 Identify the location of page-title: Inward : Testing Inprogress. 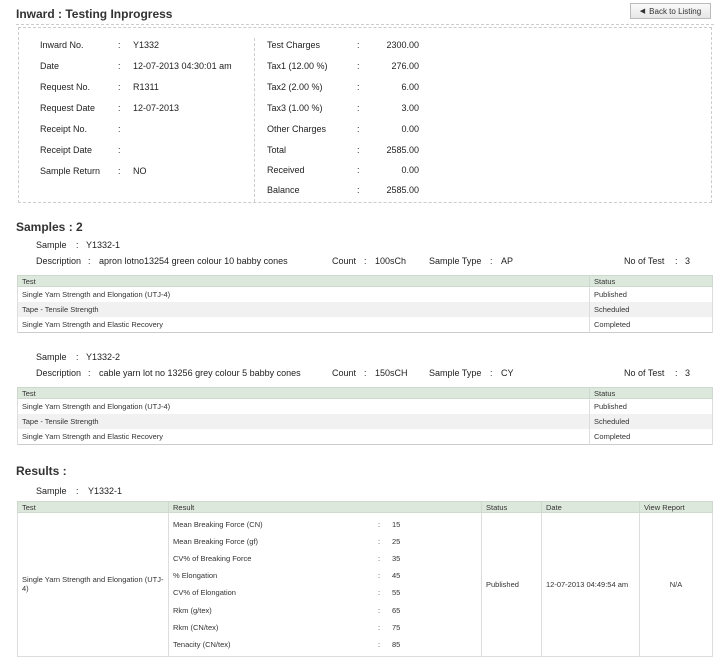
(94, 14).